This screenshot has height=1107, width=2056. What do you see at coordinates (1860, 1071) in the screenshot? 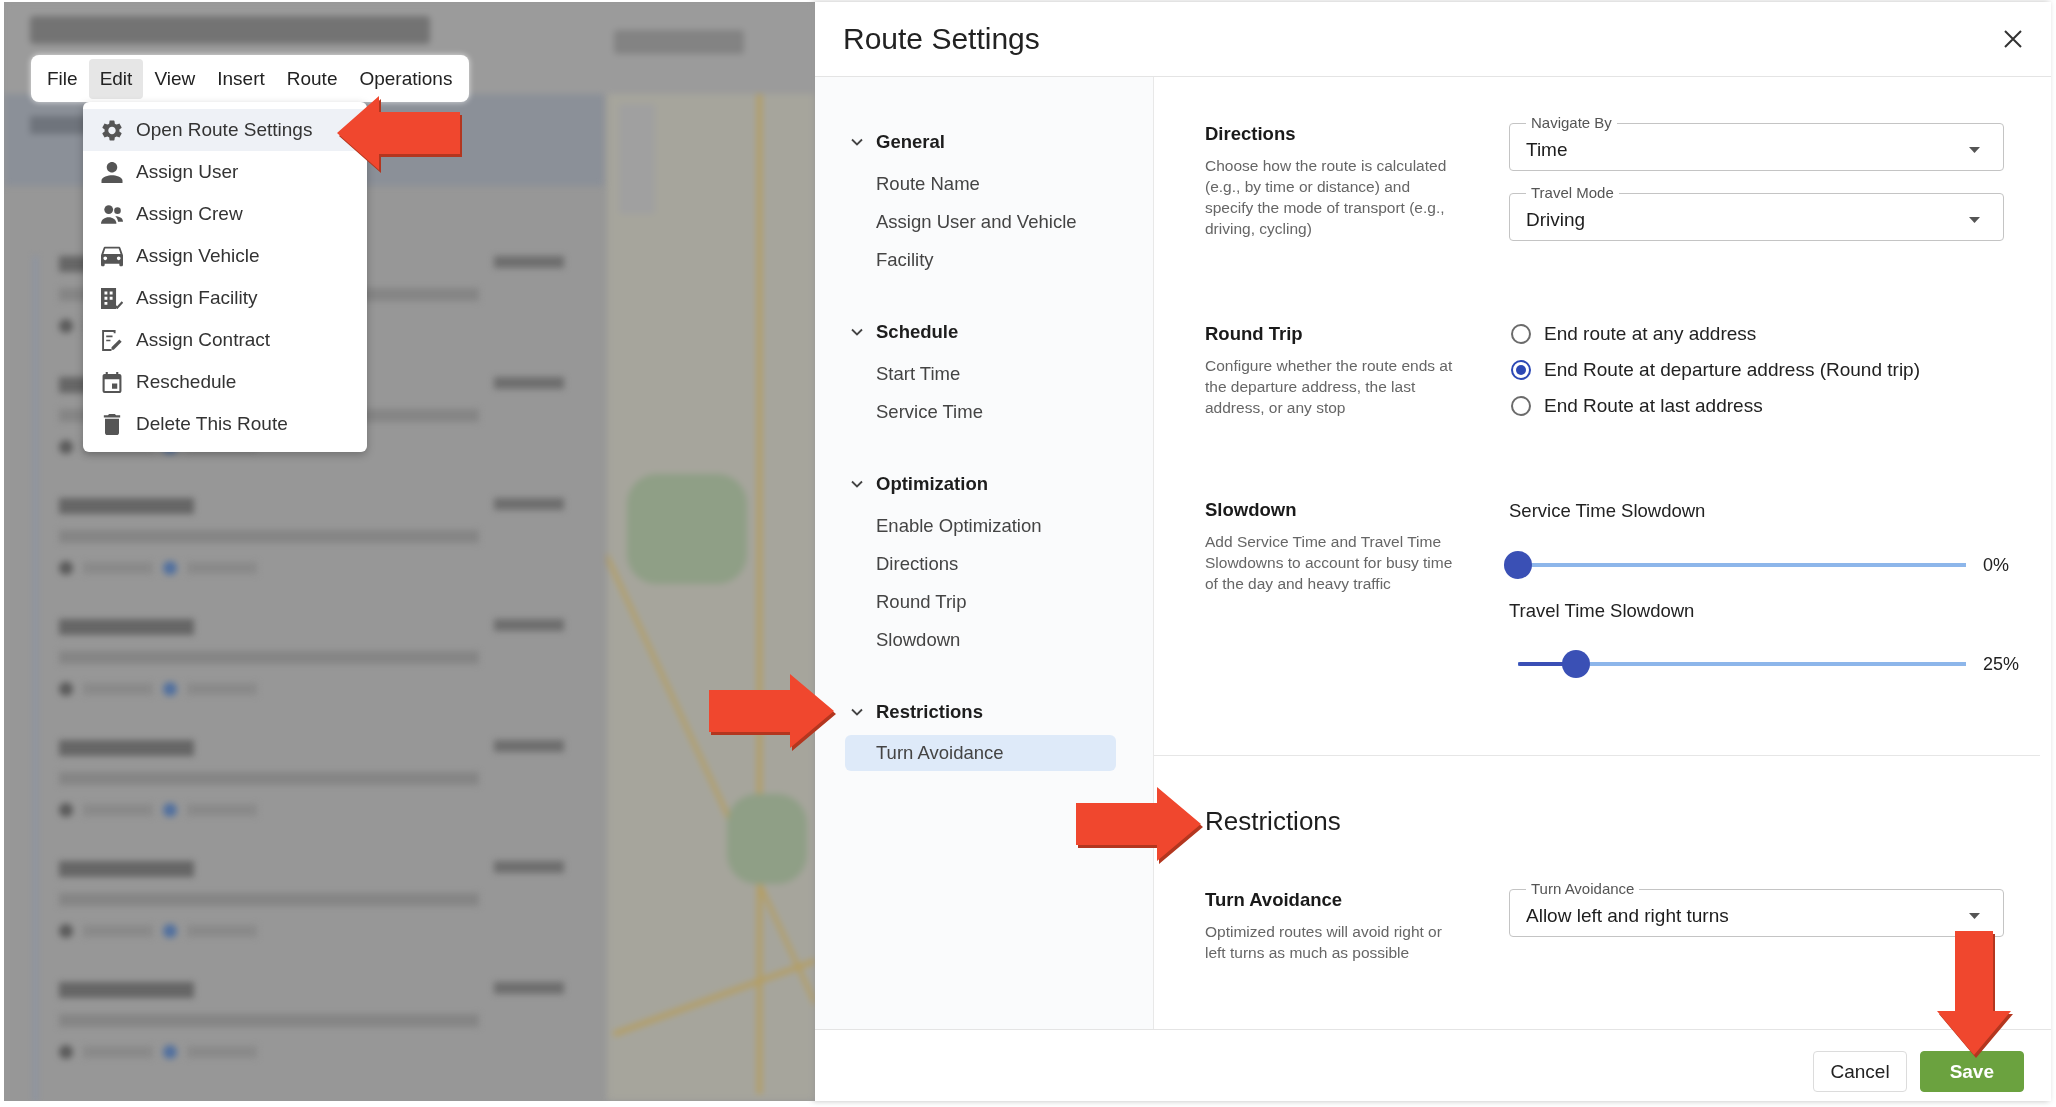
I see `cancel-button: Cancel` at bounding box center [1860, 1071].